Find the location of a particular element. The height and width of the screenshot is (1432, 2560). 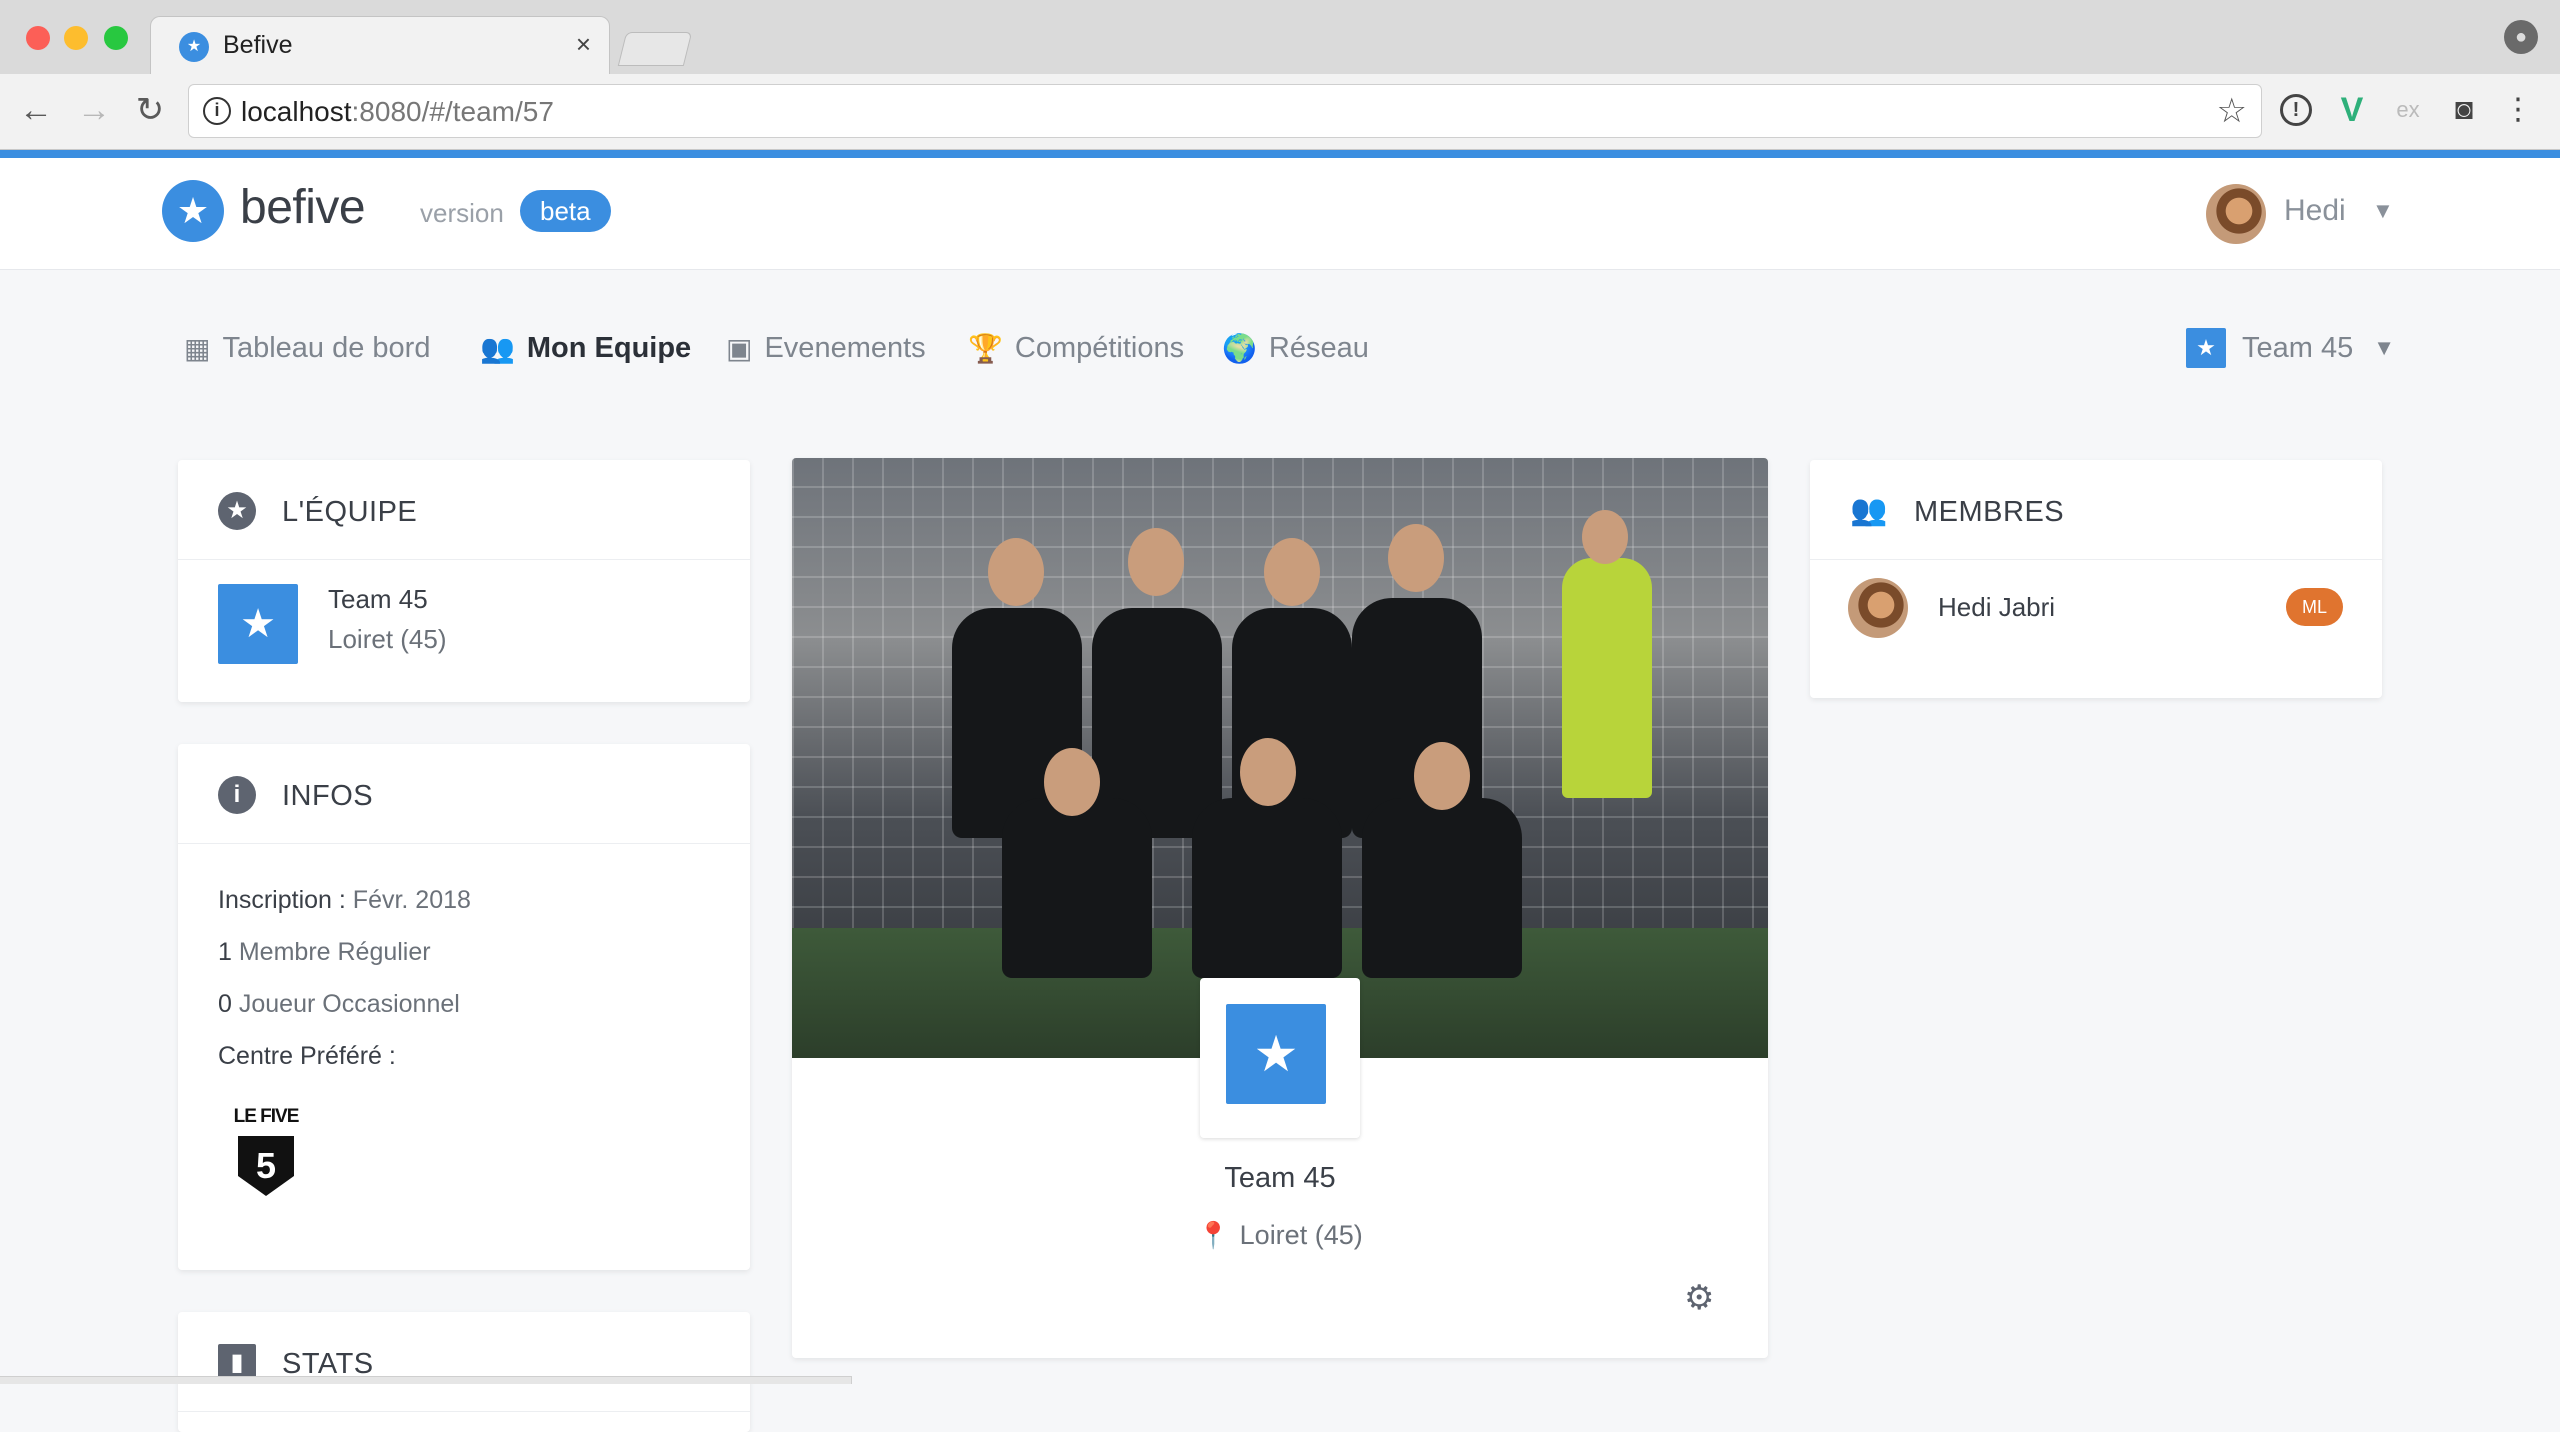

lefive-logo-number: 5 is located at coordinates (266, 1165).